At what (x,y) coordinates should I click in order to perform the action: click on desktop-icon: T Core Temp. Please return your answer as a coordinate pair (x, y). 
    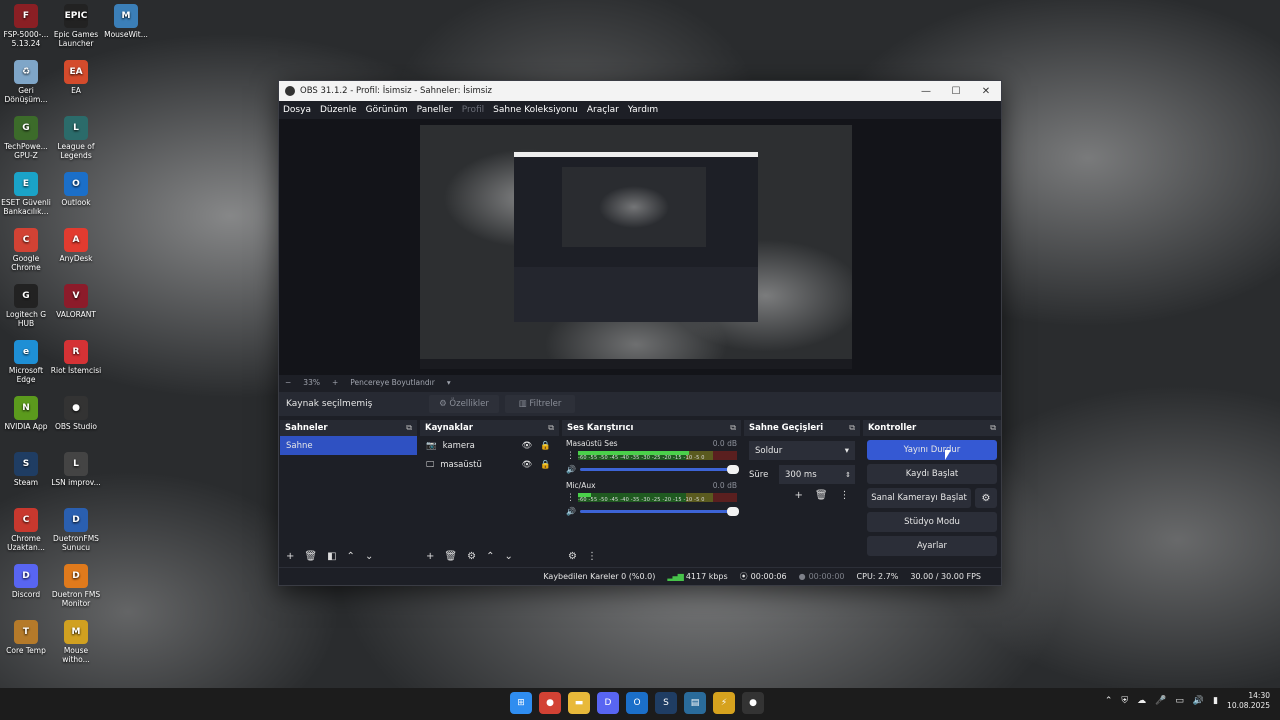
    Looking at the image, I should click on (26, 637).